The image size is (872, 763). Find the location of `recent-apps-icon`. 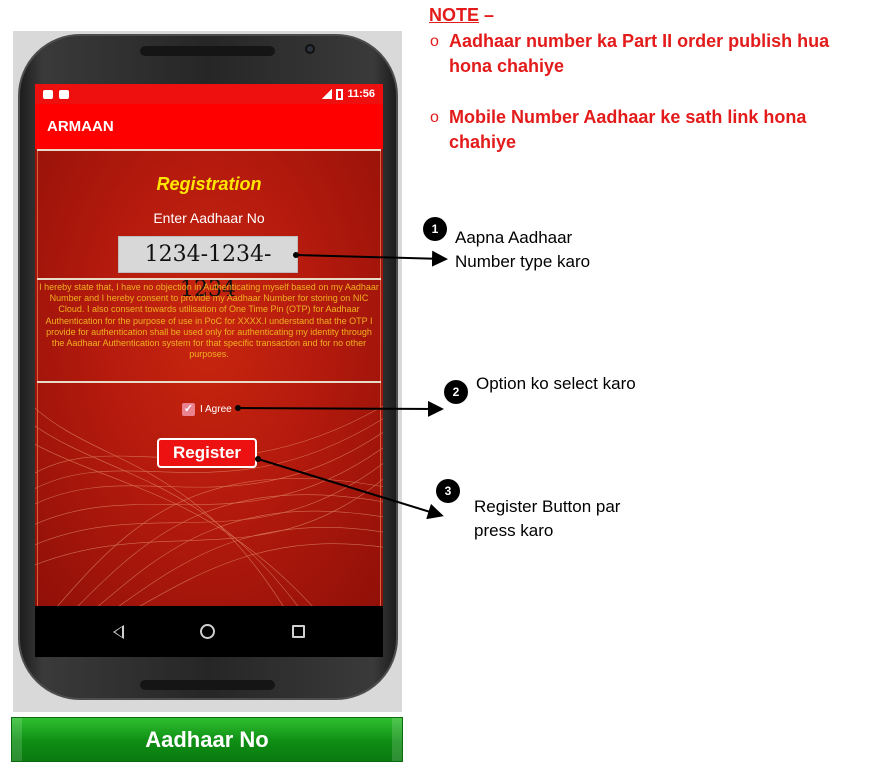

recent-apps-icon is located at coordinates (298, 631).